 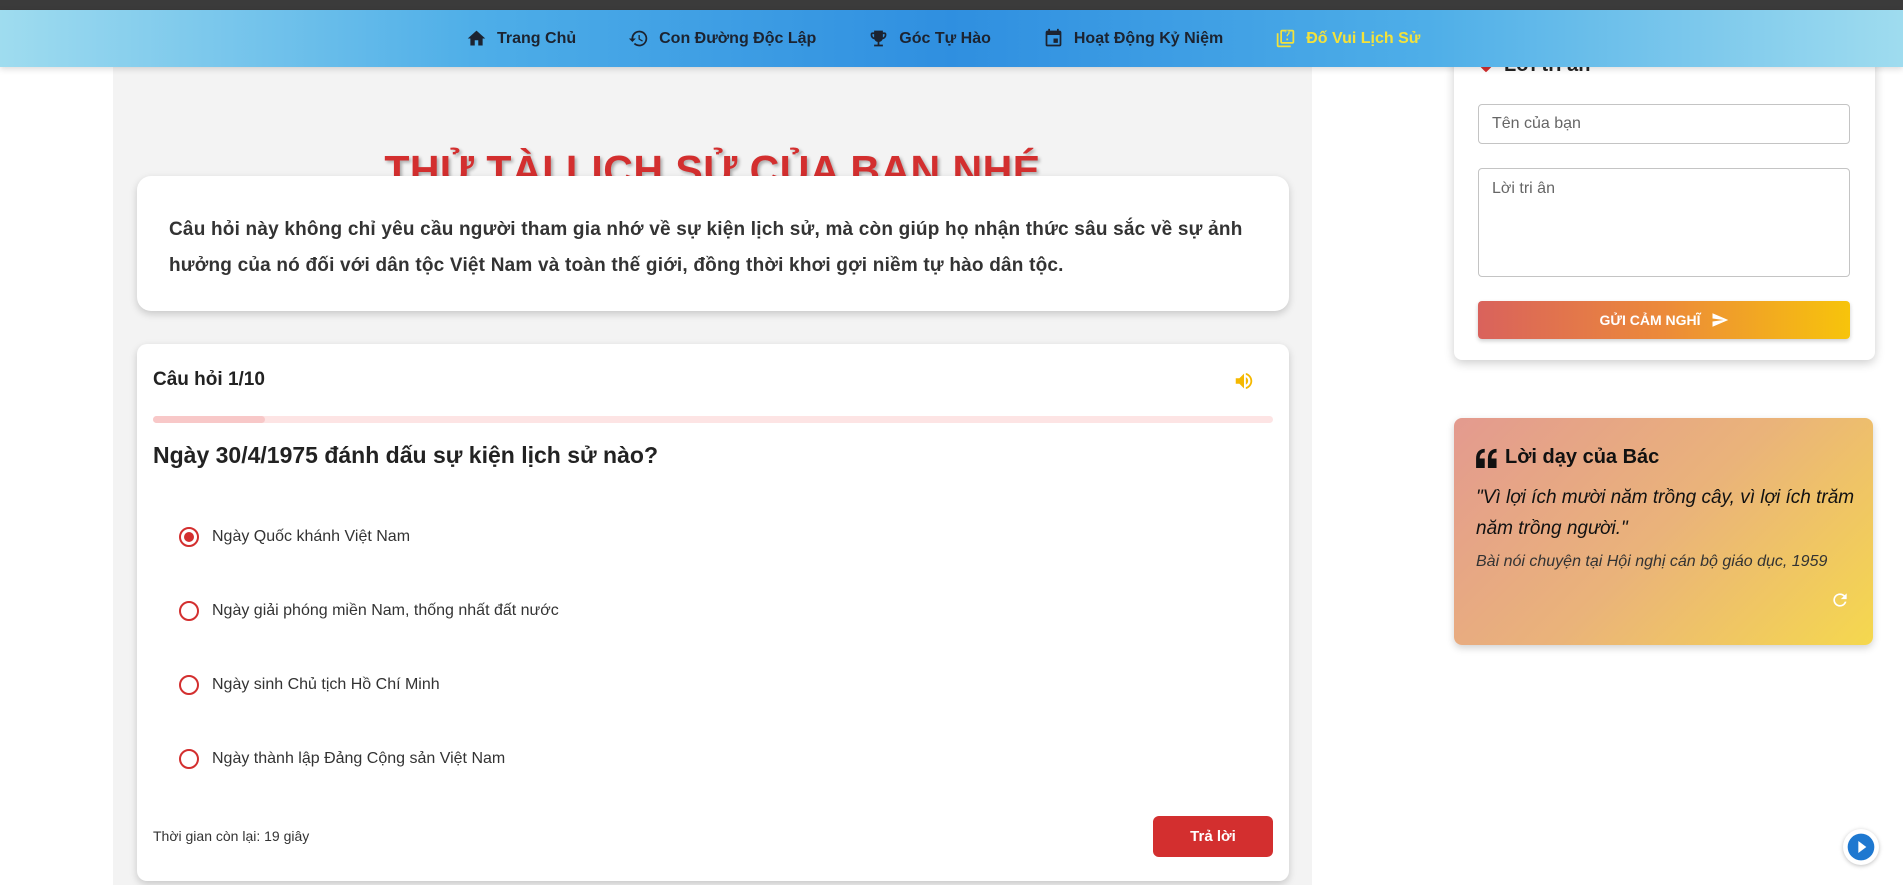 I want to click on trophy-icon, so click(x=878, y=38).